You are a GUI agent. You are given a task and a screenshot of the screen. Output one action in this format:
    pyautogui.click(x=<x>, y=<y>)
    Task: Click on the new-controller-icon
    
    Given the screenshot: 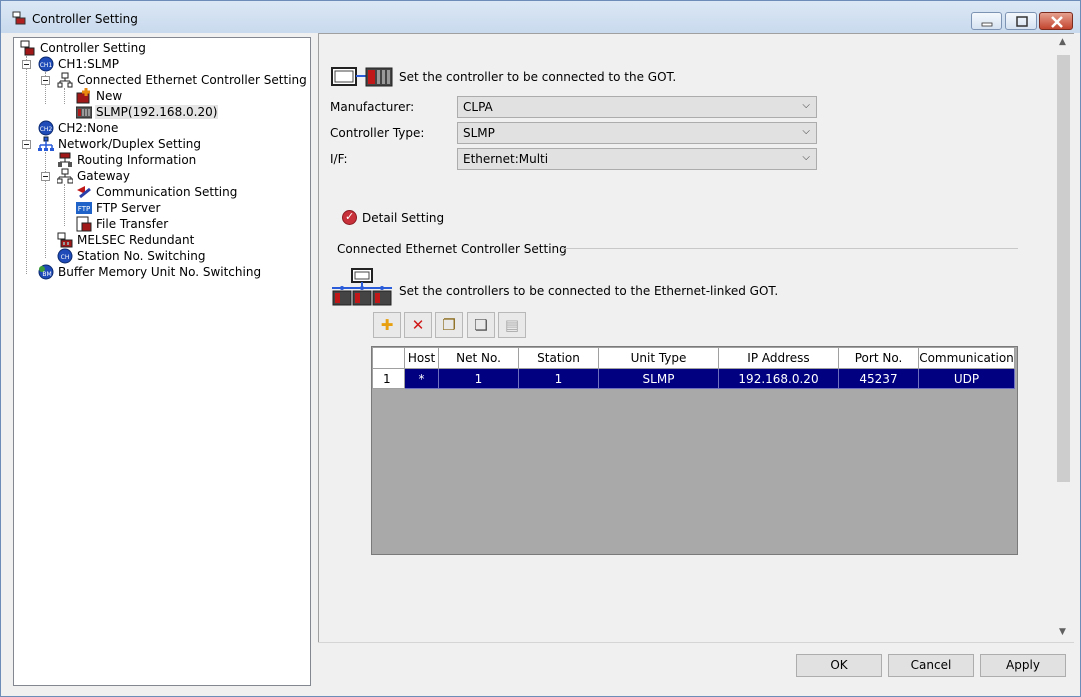 What is the action you would take?
    pyautogui.click(x=84, y=96)
    